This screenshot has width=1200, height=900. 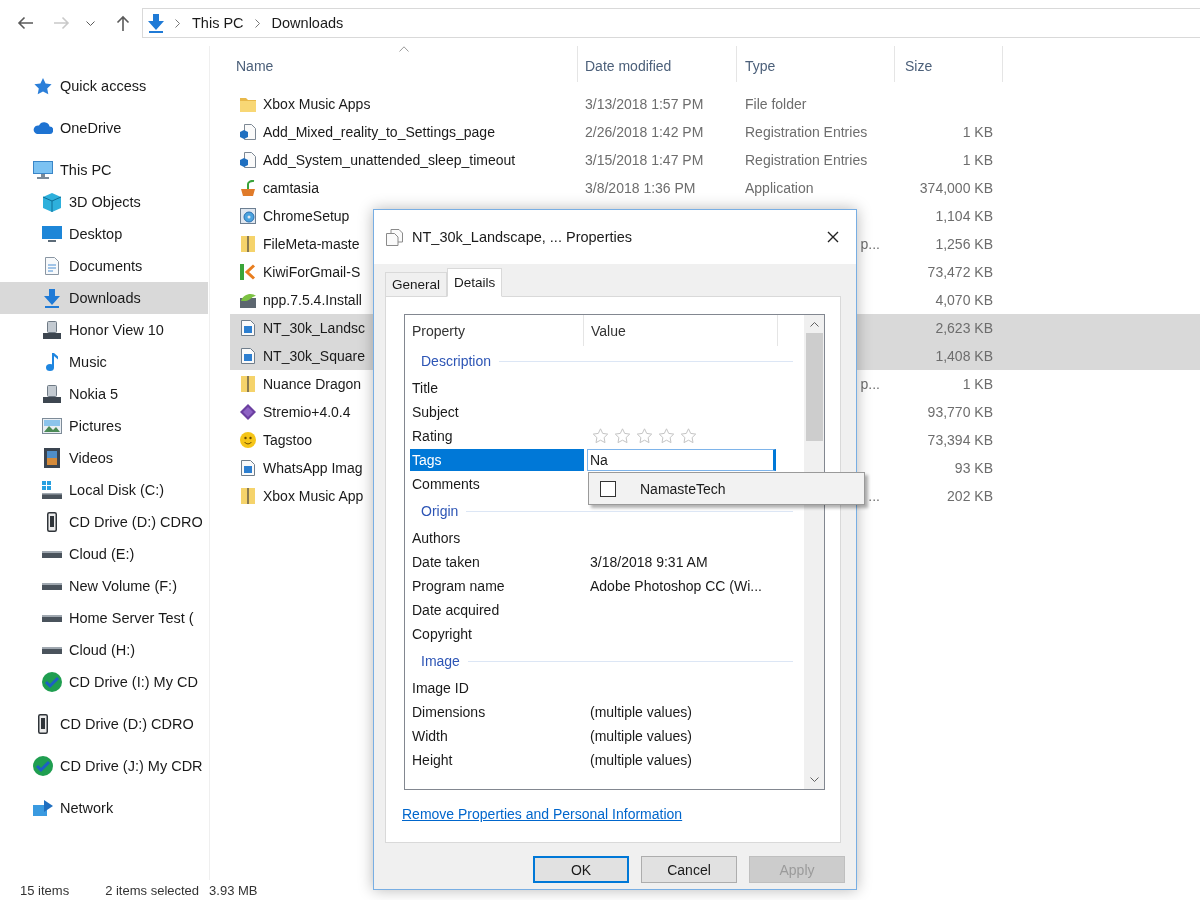 What do you see at coordinates (45, 890) in the screenshot?
I see `item-count: 15 items` at bounding box center [45, 890].